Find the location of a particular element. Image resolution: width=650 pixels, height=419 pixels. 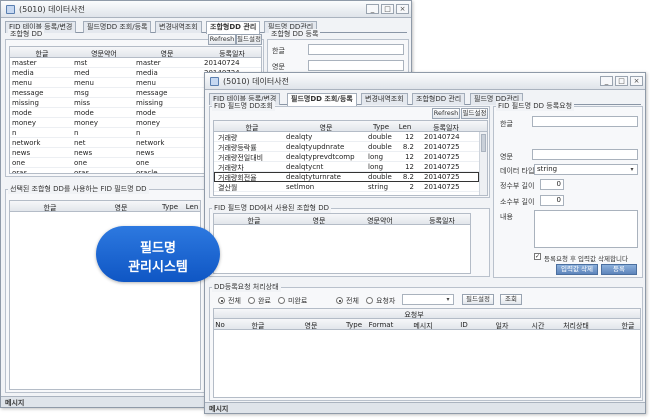

col-header: ID is located at coordinates (464, 325).